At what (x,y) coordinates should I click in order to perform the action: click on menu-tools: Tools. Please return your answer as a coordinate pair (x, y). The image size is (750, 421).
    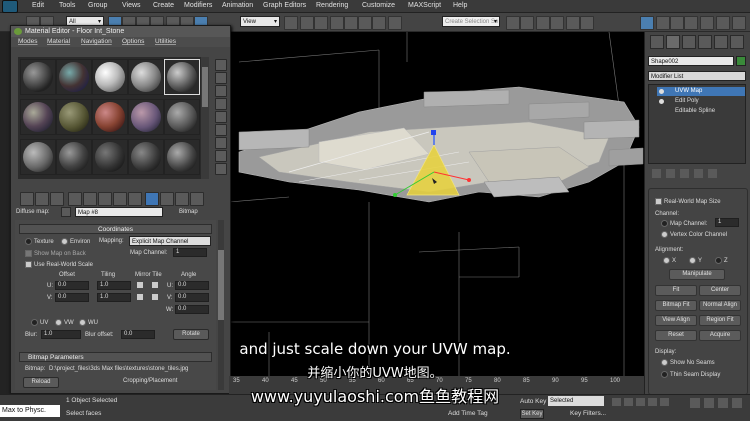
    Looking at the image, I should click on (67, 5).